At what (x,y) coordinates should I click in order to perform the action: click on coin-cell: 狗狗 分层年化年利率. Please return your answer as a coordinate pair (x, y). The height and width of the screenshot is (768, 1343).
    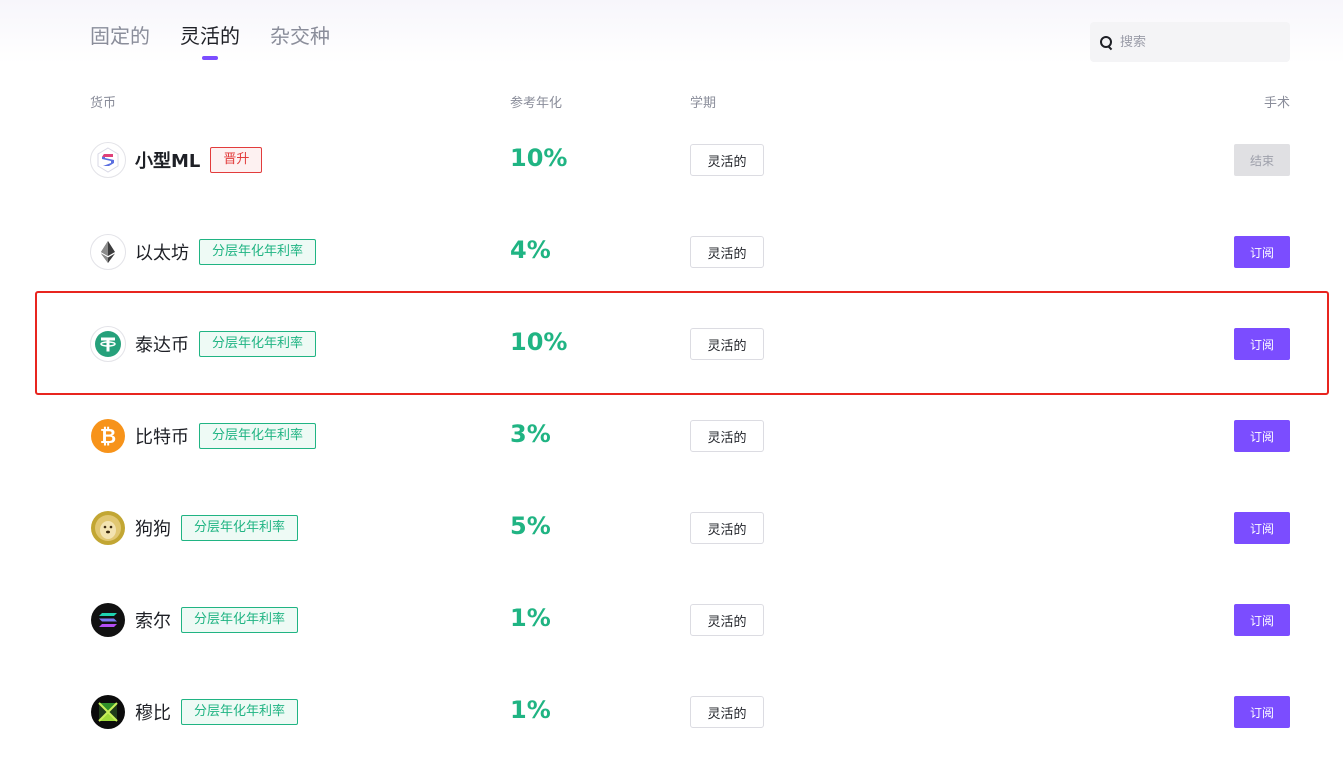
    Looking at the image, I should click on (194, 528).